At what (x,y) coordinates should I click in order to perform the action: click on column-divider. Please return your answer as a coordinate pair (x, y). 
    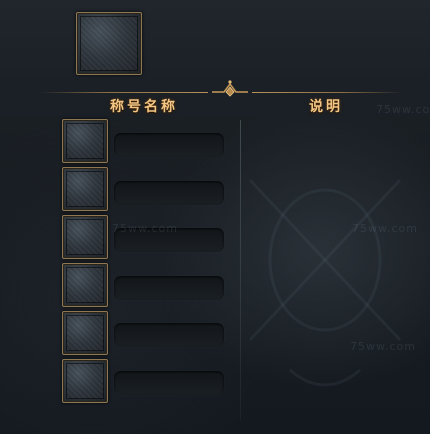
    Looking at the image, I should click on (240, 270).